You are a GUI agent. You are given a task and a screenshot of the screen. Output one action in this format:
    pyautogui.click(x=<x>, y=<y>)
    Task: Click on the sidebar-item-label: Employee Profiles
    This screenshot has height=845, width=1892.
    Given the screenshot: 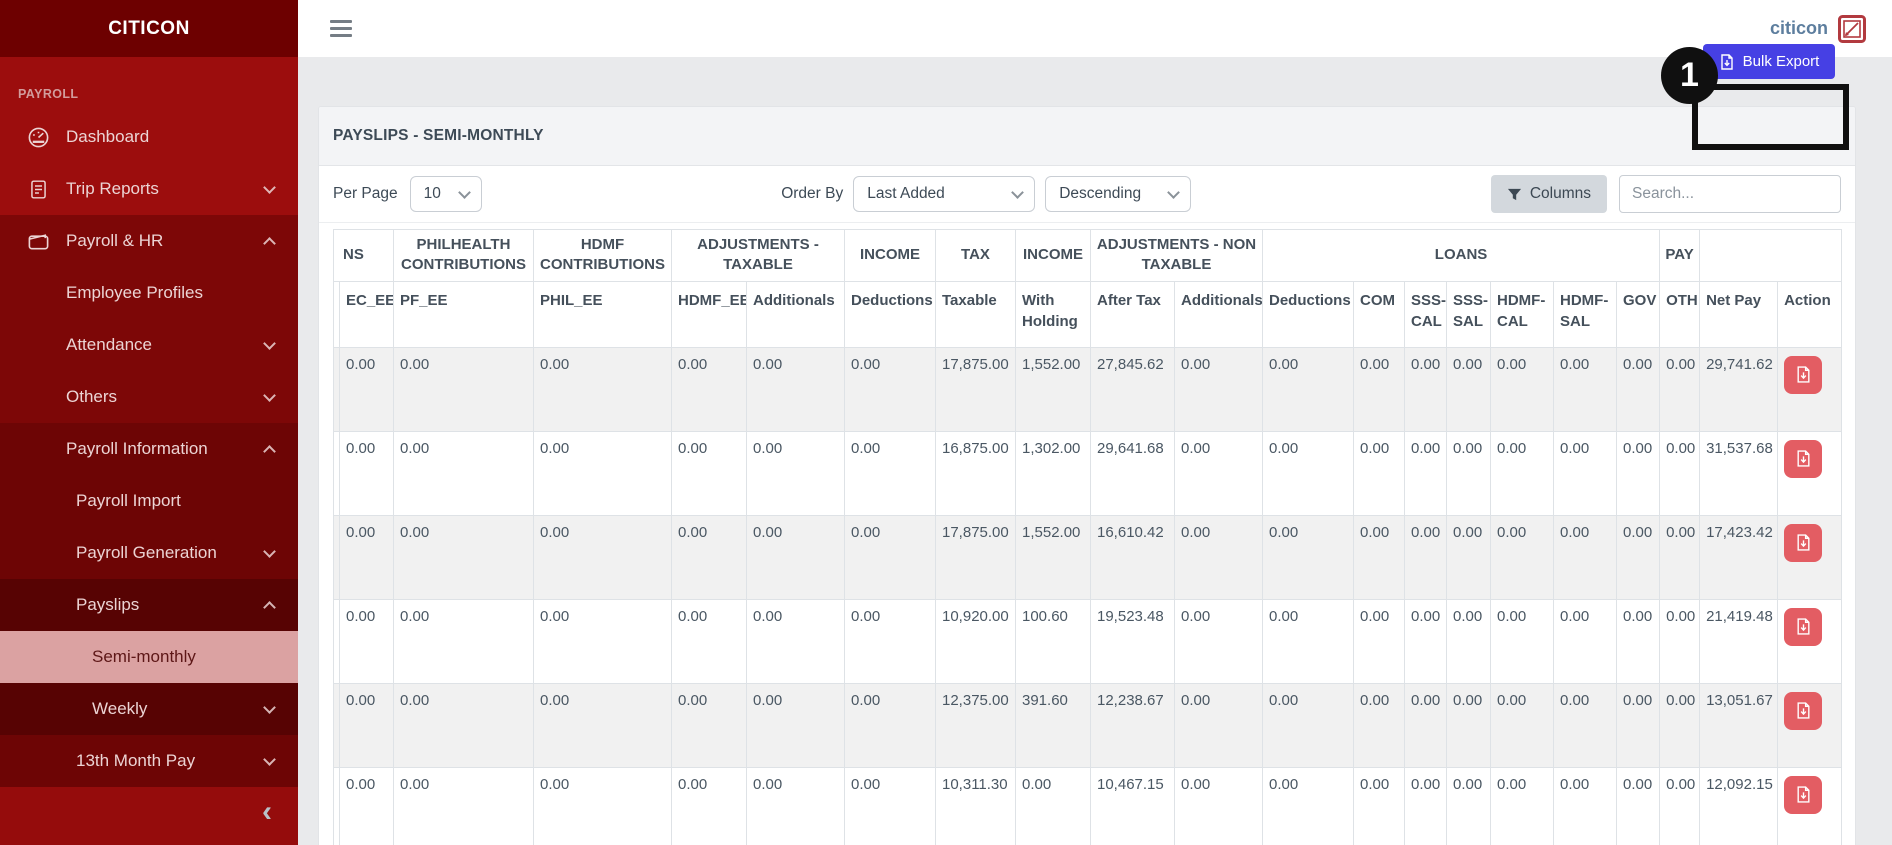 What is the action you would take?
    pyautogui.click(x=135, y=292)
    